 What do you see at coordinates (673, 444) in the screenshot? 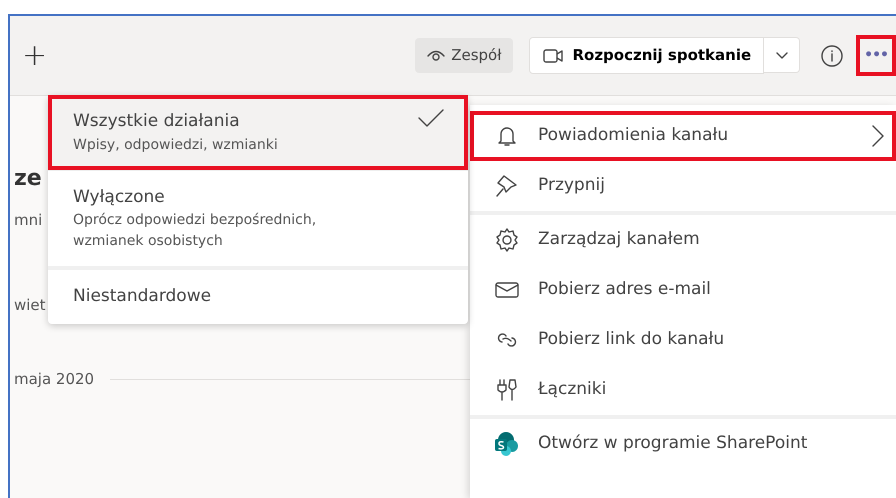
I see `menu-label: Otwórz w programie SharePoint` at bounding box center [673, 444].